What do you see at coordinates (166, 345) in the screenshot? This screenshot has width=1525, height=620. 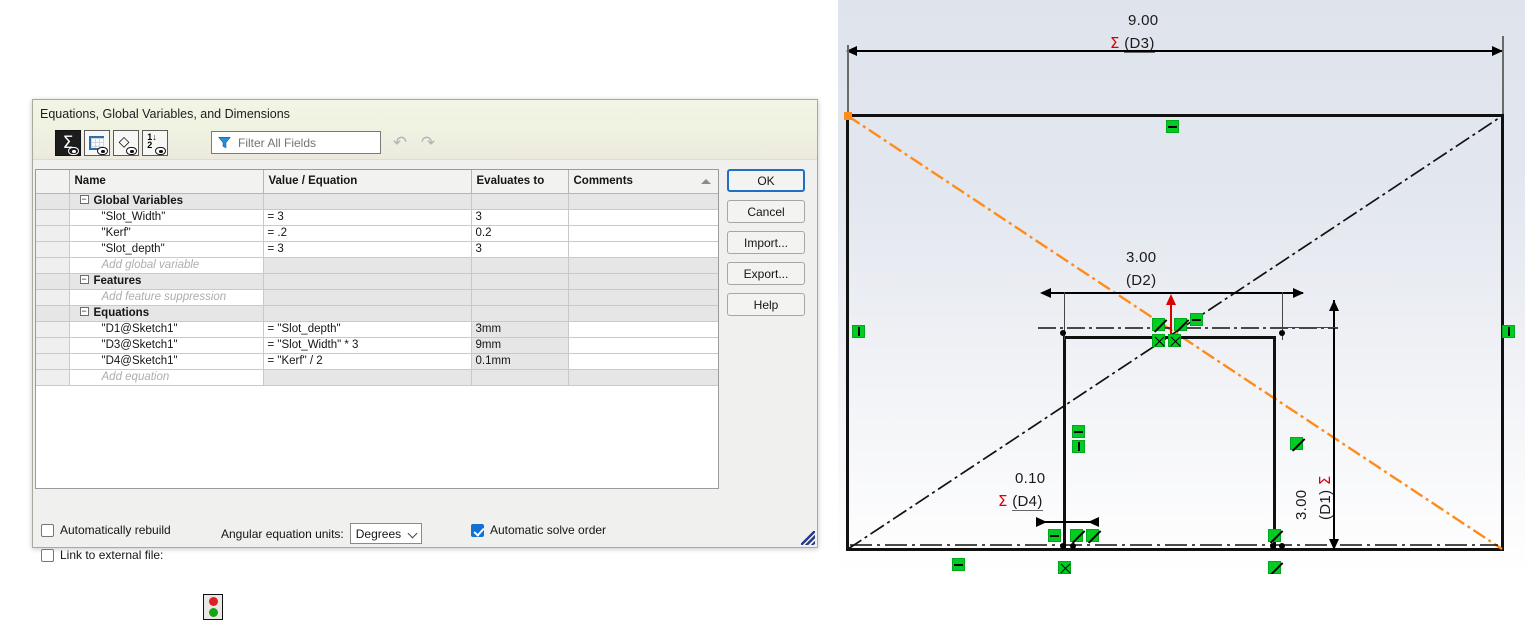 I see `cell-name: "D3@Sketch1"` at bounding box center [166, 345].